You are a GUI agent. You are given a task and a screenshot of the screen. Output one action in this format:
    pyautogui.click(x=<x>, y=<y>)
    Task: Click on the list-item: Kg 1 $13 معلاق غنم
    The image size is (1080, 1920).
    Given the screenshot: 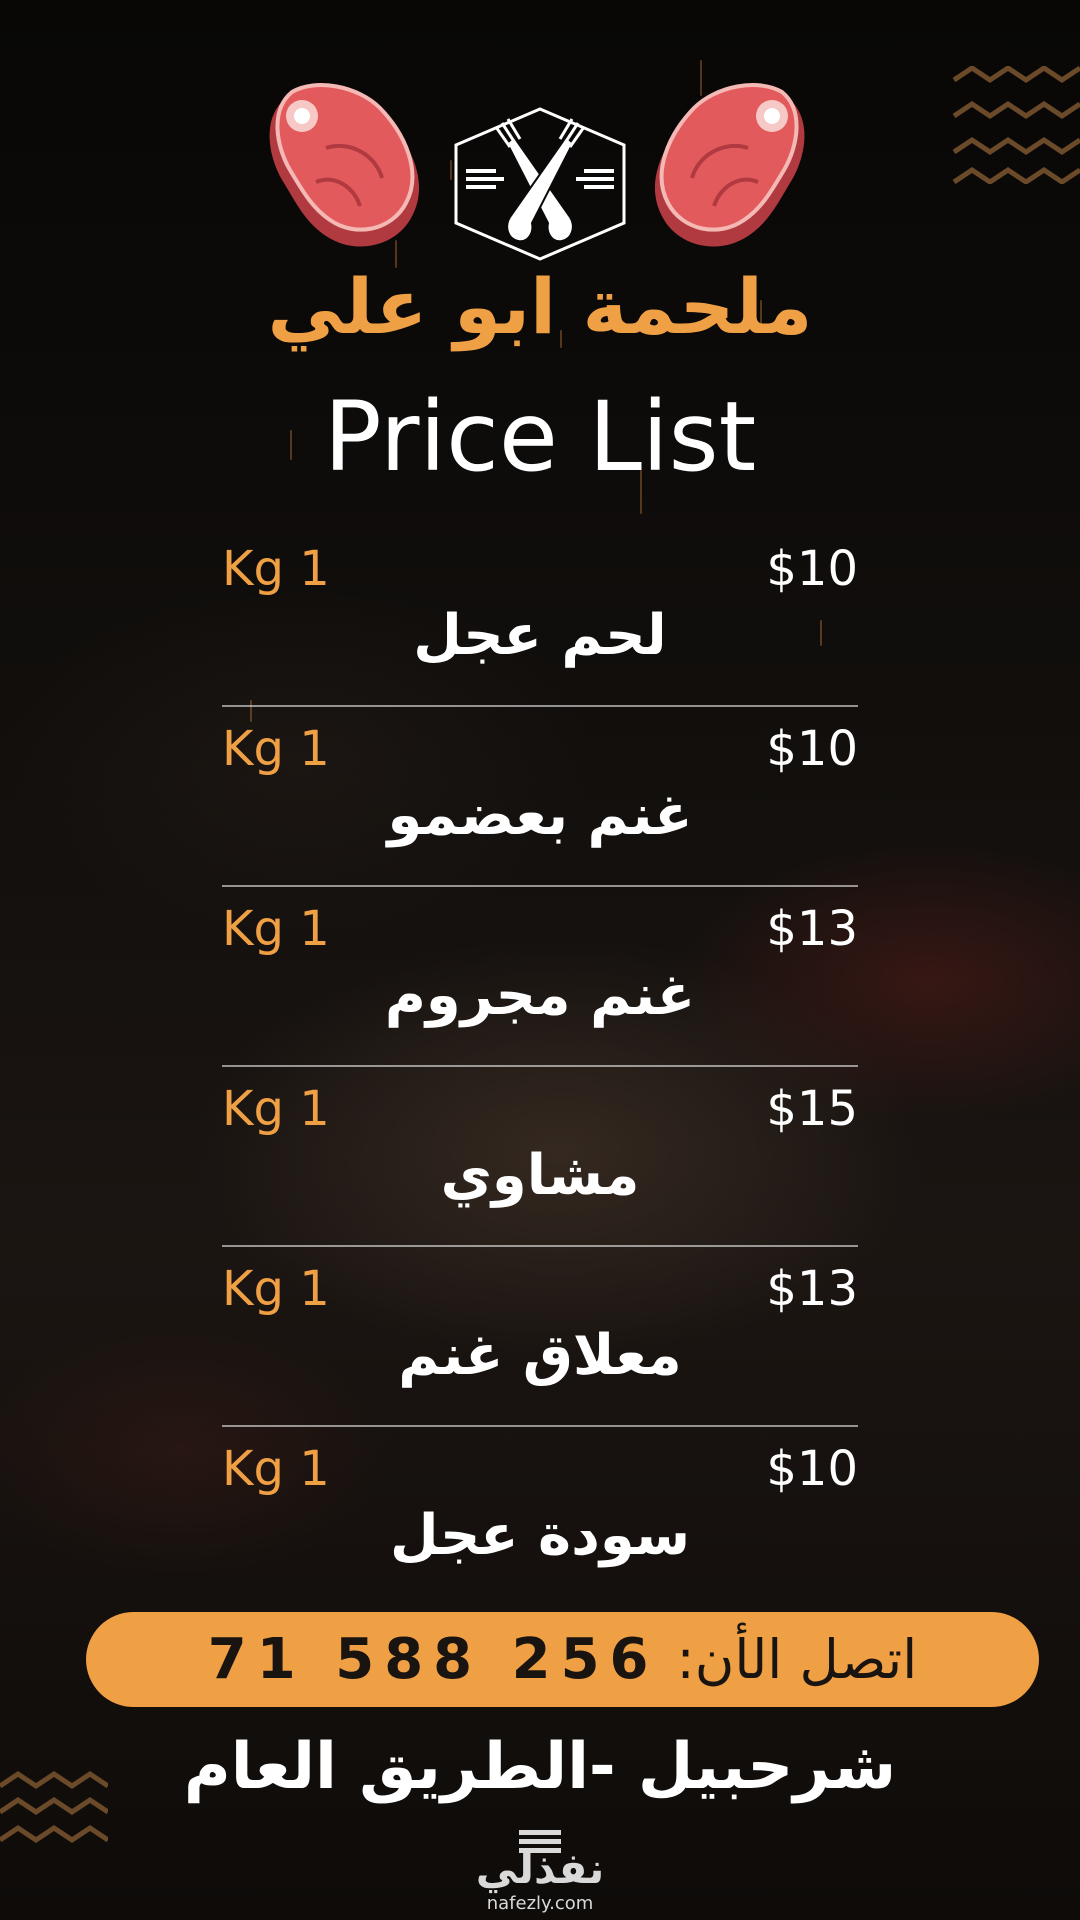 What is the action you would take?
    pyautogui.click(x=540, y=1345)
    